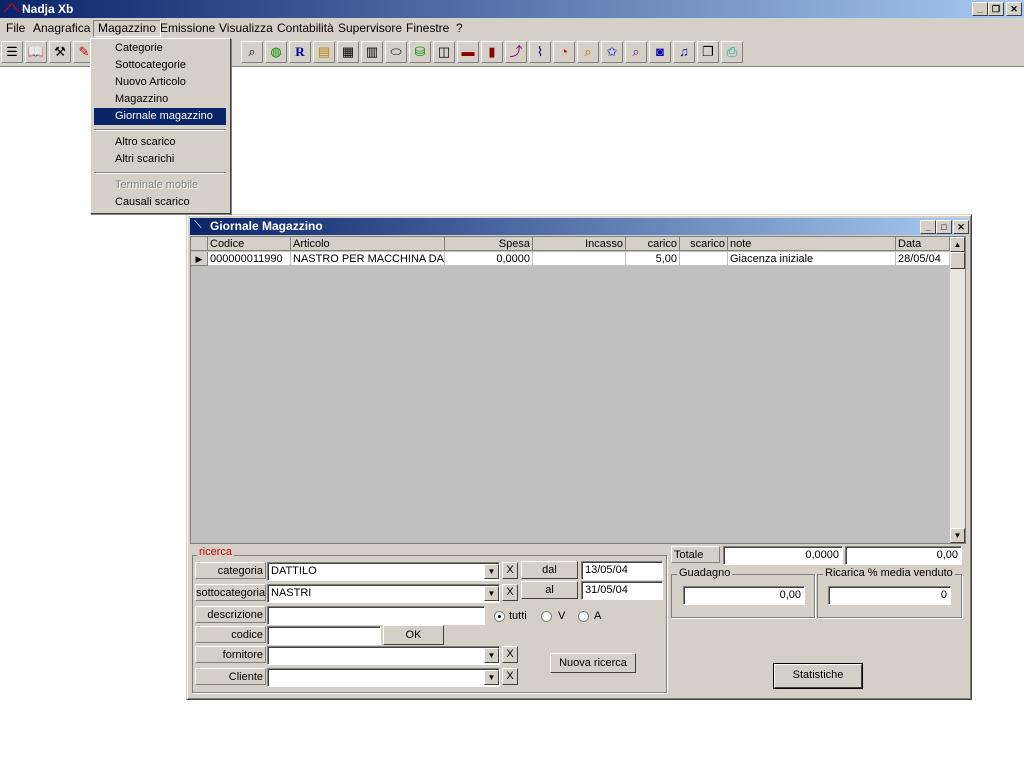 This screenshot has width=1024, height=768. What do you see at coordinates (160, 48) in the screenshot?
I see `menu-item-categorie: Categorie` at bounding box center [160, 48].